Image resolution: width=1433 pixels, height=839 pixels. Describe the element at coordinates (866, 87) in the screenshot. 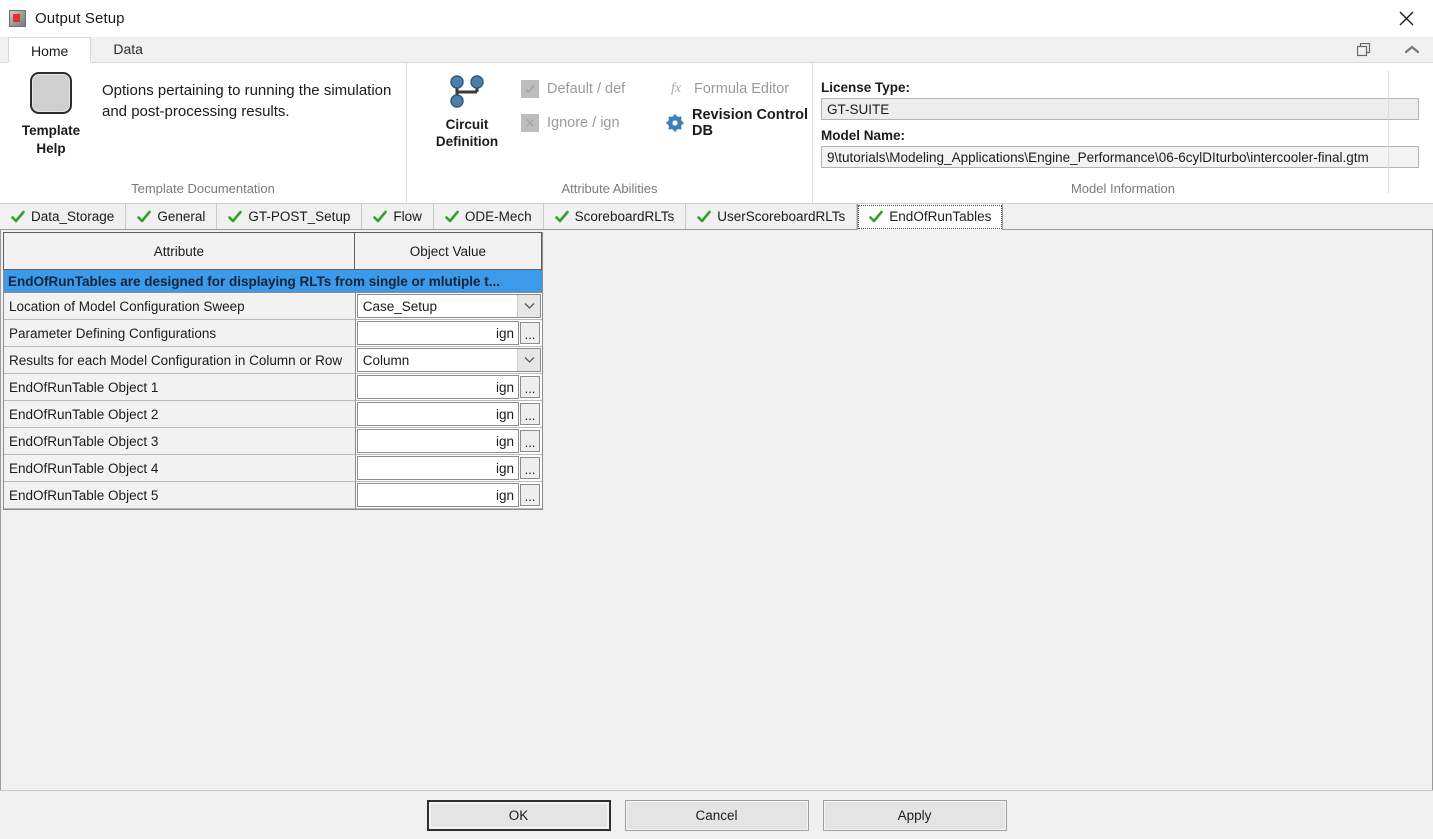

I see `license-type-label: License Type:` at that location.